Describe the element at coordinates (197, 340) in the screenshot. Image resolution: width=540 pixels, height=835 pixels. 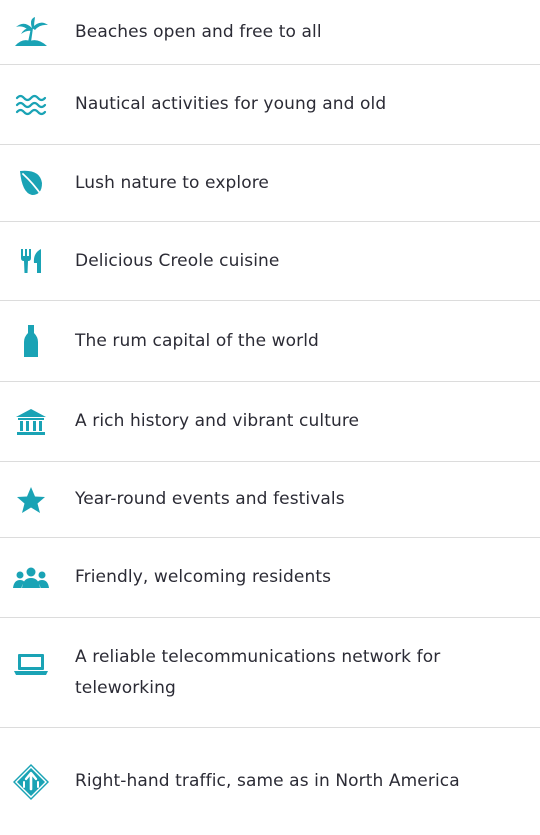
I see `item-label: The rum capital of the world` at that location.